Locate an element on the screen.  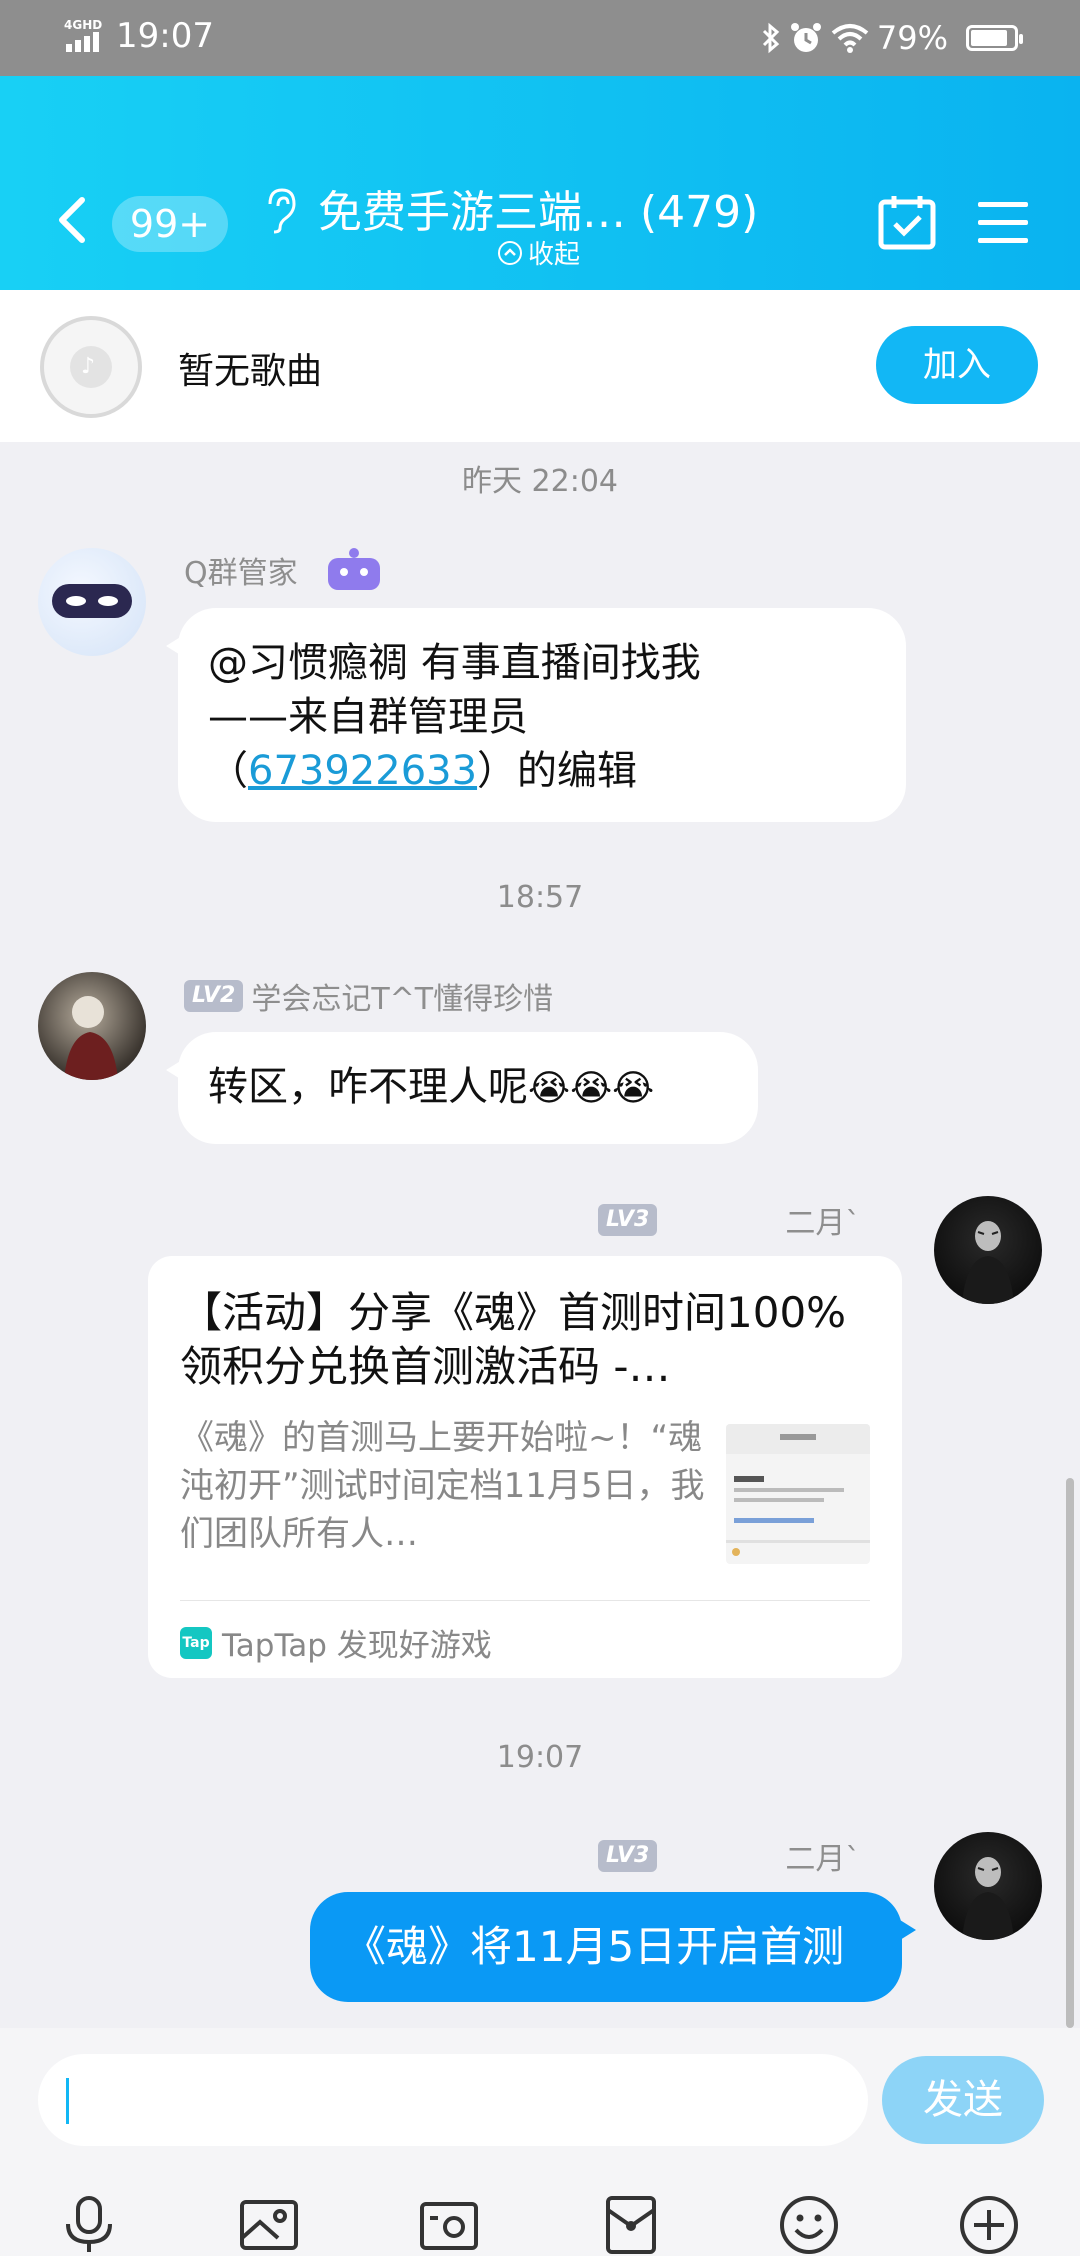
join-button: 加入 is located at coordinates (957, 365).